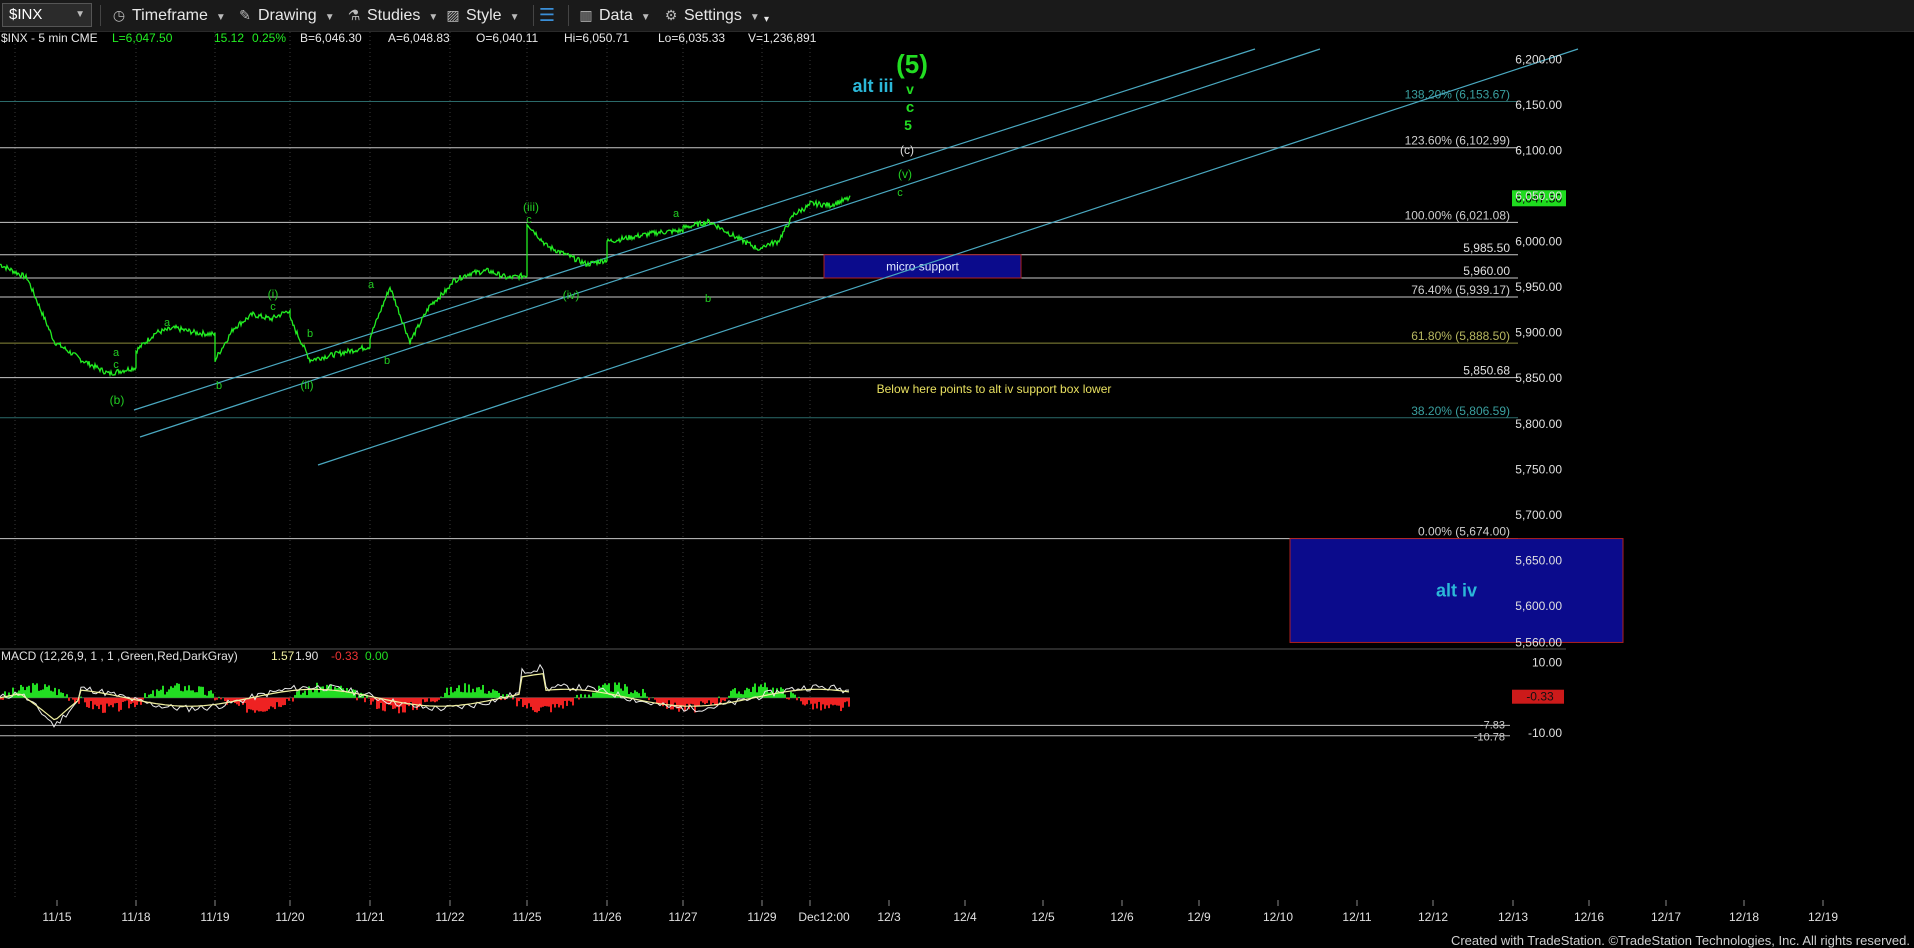  I want to click on timeframe-button: ◷ Timeframe ▼, so click(168, 15).